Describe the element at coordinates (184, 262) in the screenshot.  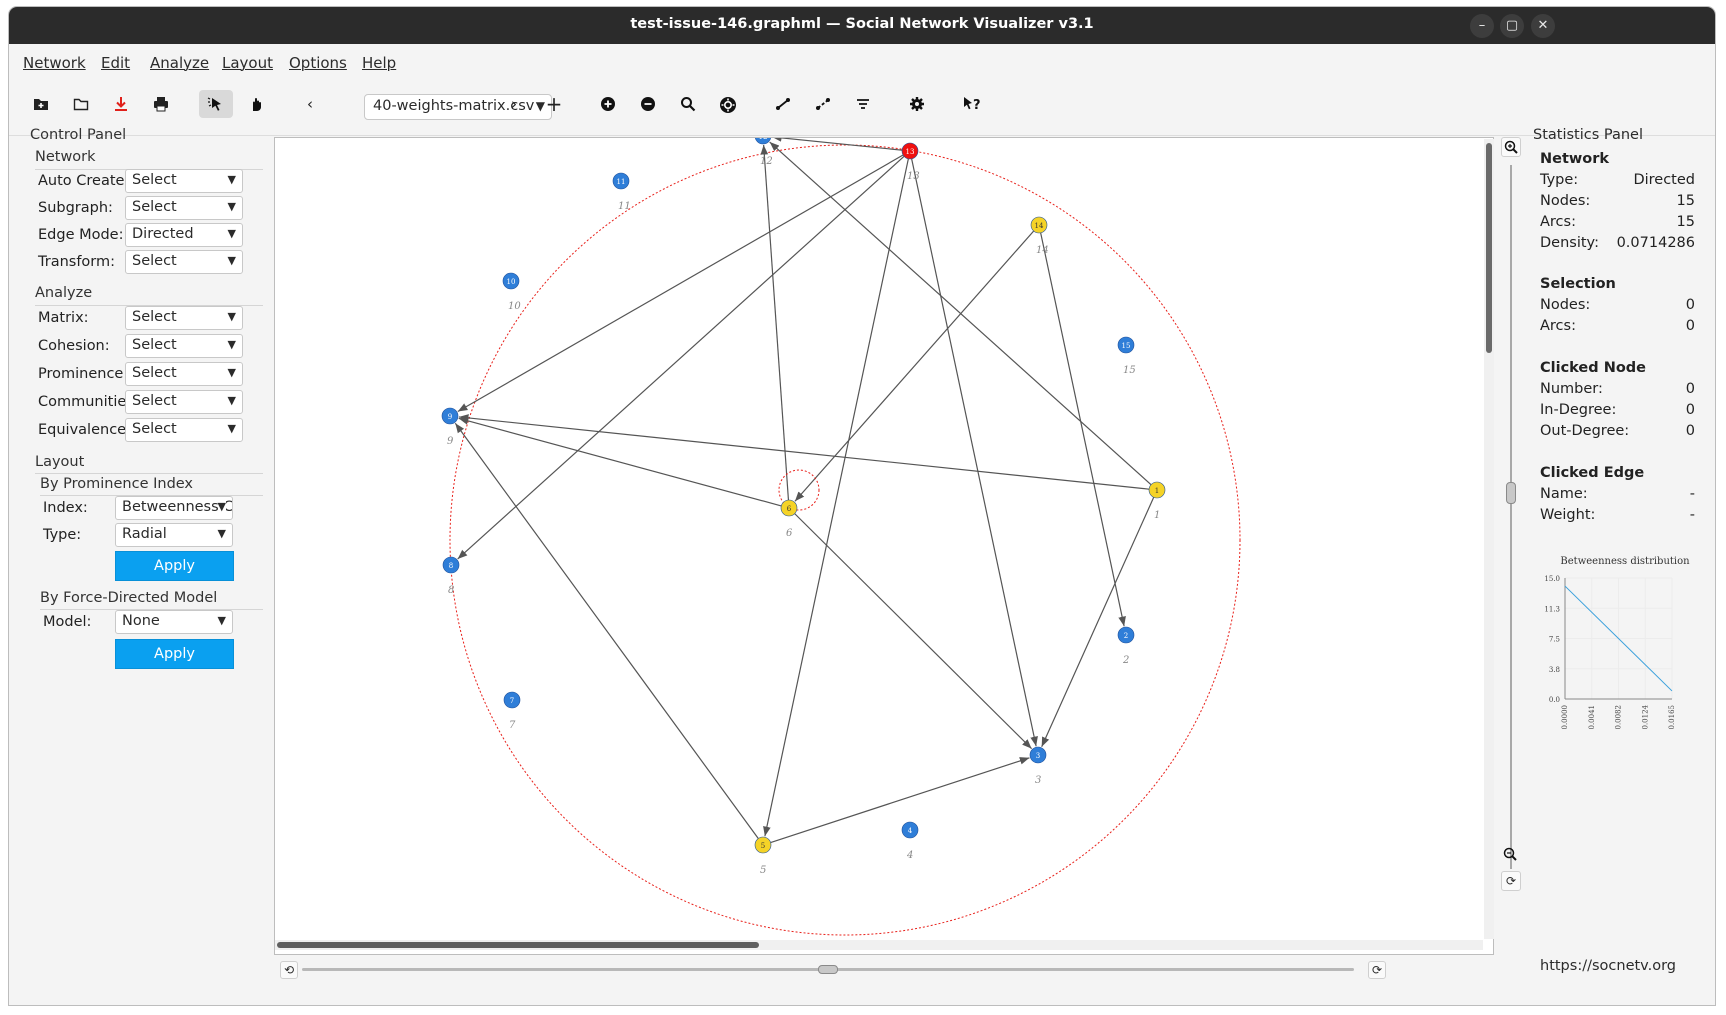
I see `transform-select: Select ▼` at that location.